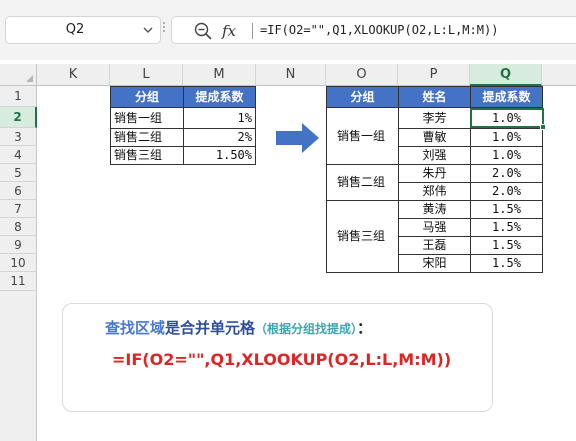 This screenshot has height=441, width=576. What do you see at coordinates (203, 31) in the screenshot?
I see `zoom-out-icon` at bounding box center [203, 31].